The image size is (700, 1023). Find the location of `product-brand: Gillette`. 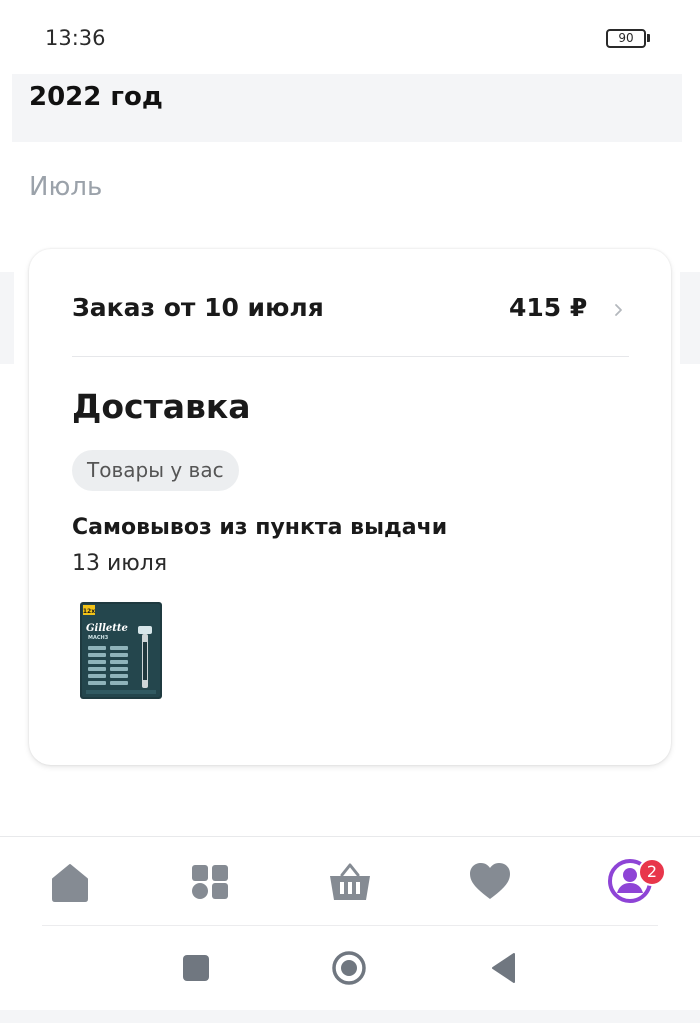

product-brand: Gillette is located at coordinates (107, 628).